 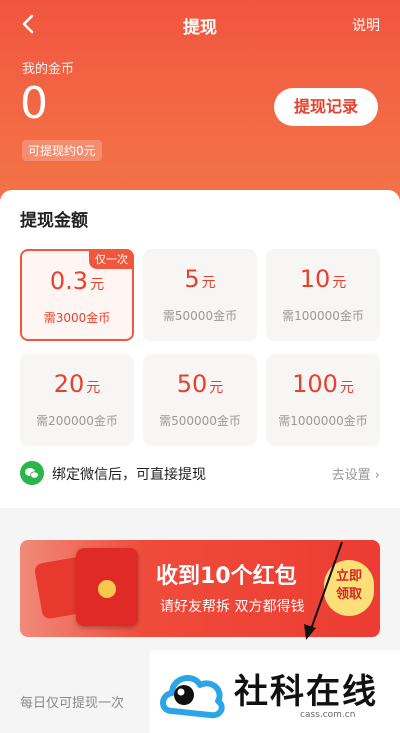 I want to click on amount-option-10: 10 元 需100000金币, so click(x=323, y=295).